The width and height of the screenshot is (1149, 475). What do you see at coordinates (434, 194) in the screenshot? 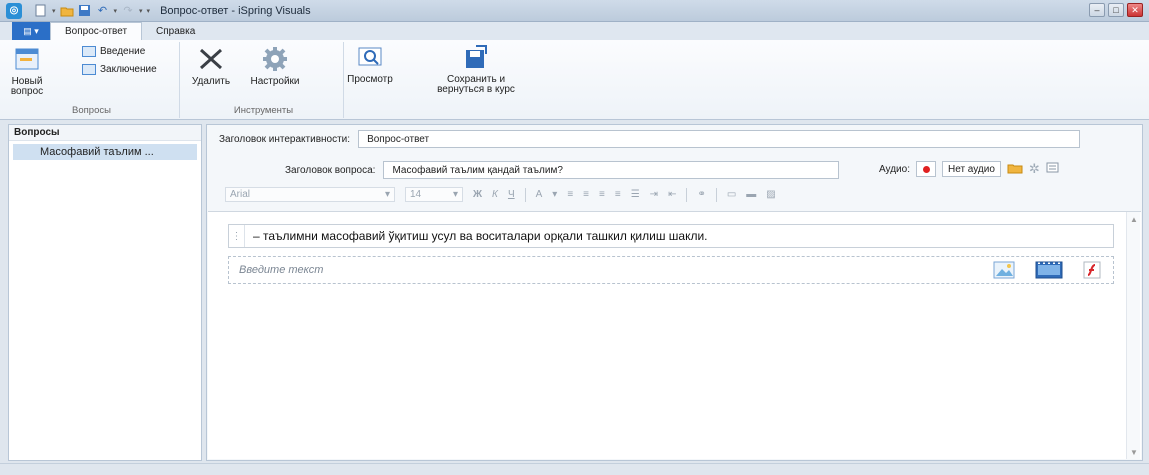
I see `font-size-select: 14 ▾` at bounding box center [434, 194].